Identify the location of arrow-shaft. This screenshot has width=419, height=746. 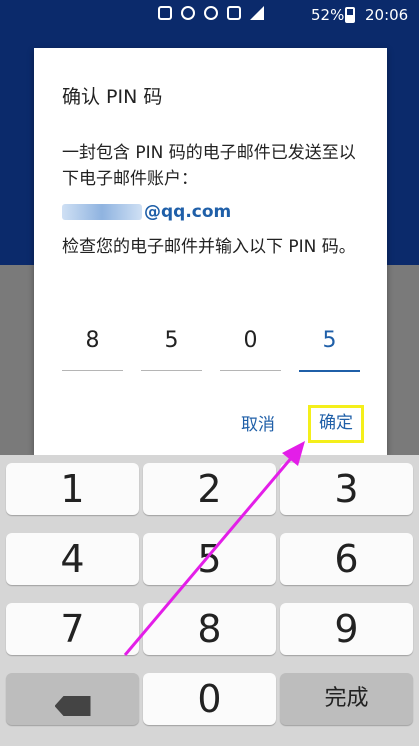
(211, 552).